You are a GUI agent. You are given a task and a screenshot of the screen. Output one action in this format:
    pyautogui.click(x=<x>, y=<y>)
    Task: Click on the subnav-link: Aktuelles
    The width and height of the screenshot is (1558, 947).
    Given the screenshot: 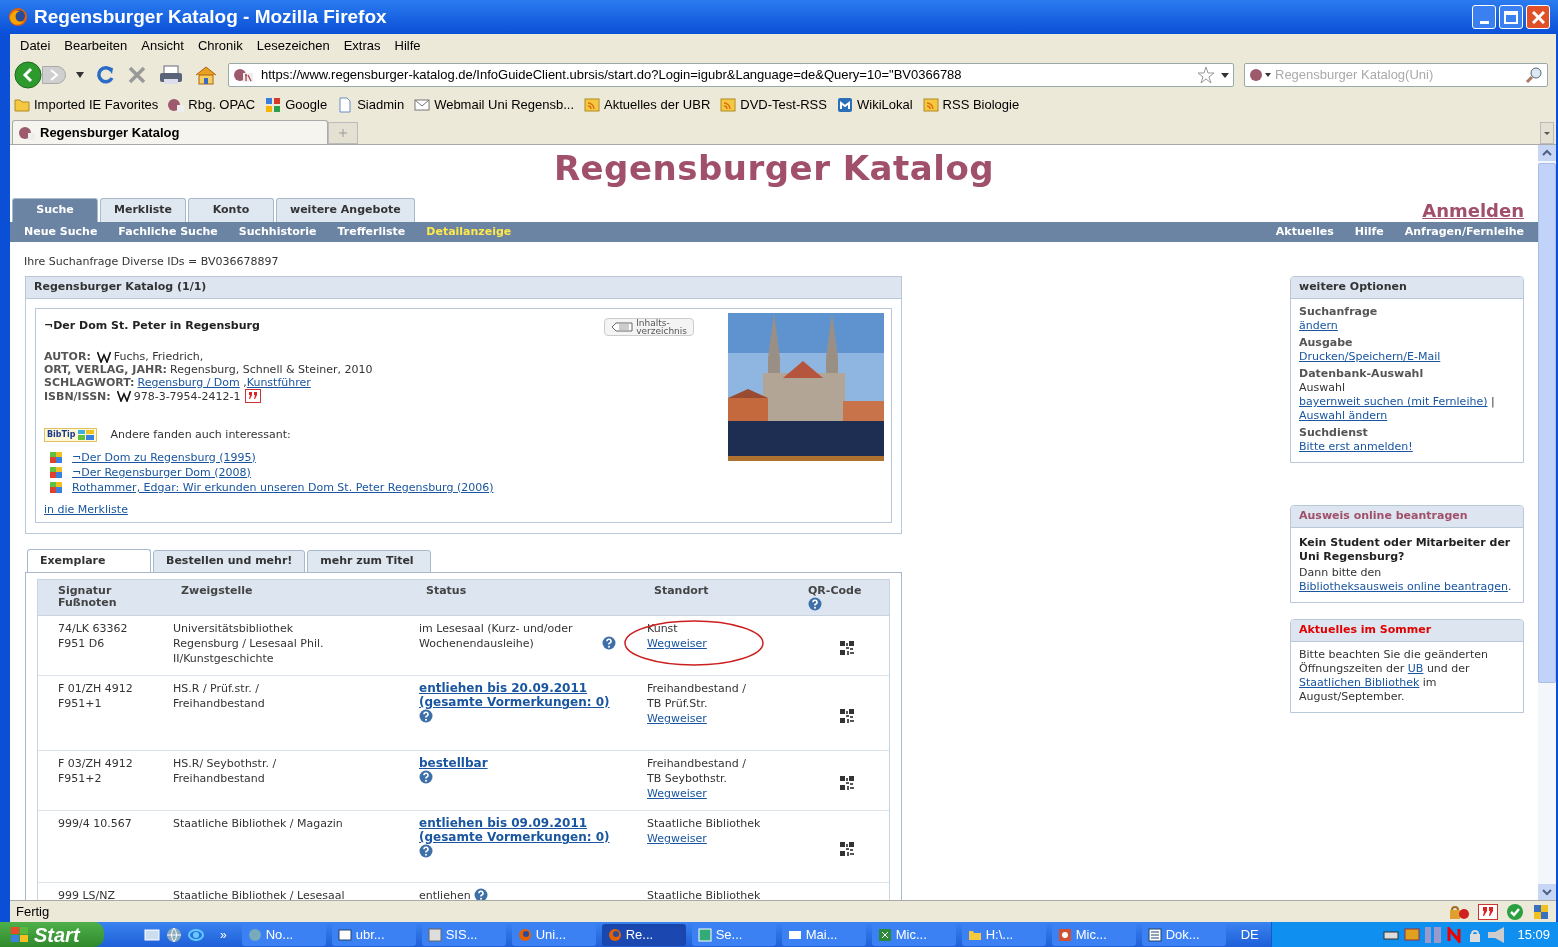 What is the action you would take?
    pyautogui.click(x=1304, y=232)
    